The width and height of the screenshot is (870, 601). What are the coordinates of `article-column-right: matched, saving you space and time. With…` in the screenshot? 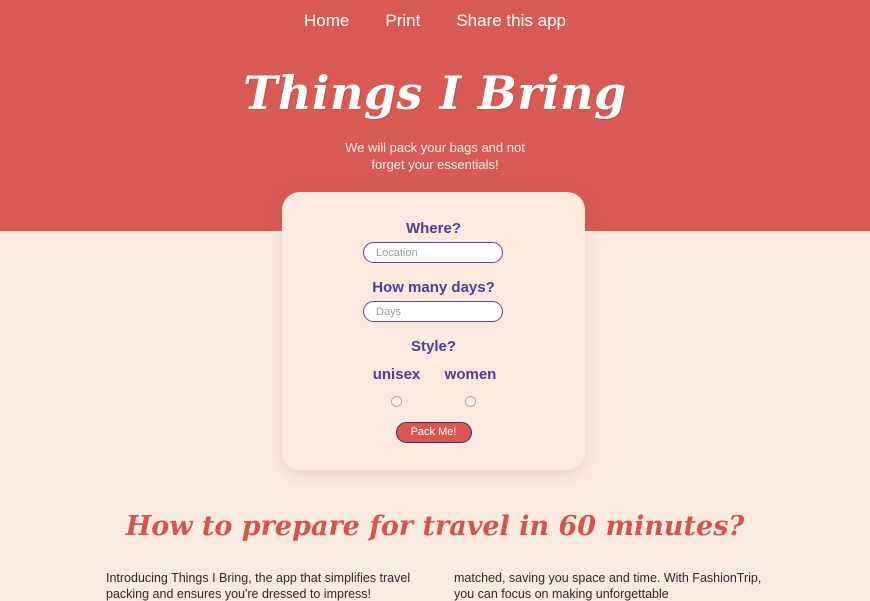 It's located at (610, 585).